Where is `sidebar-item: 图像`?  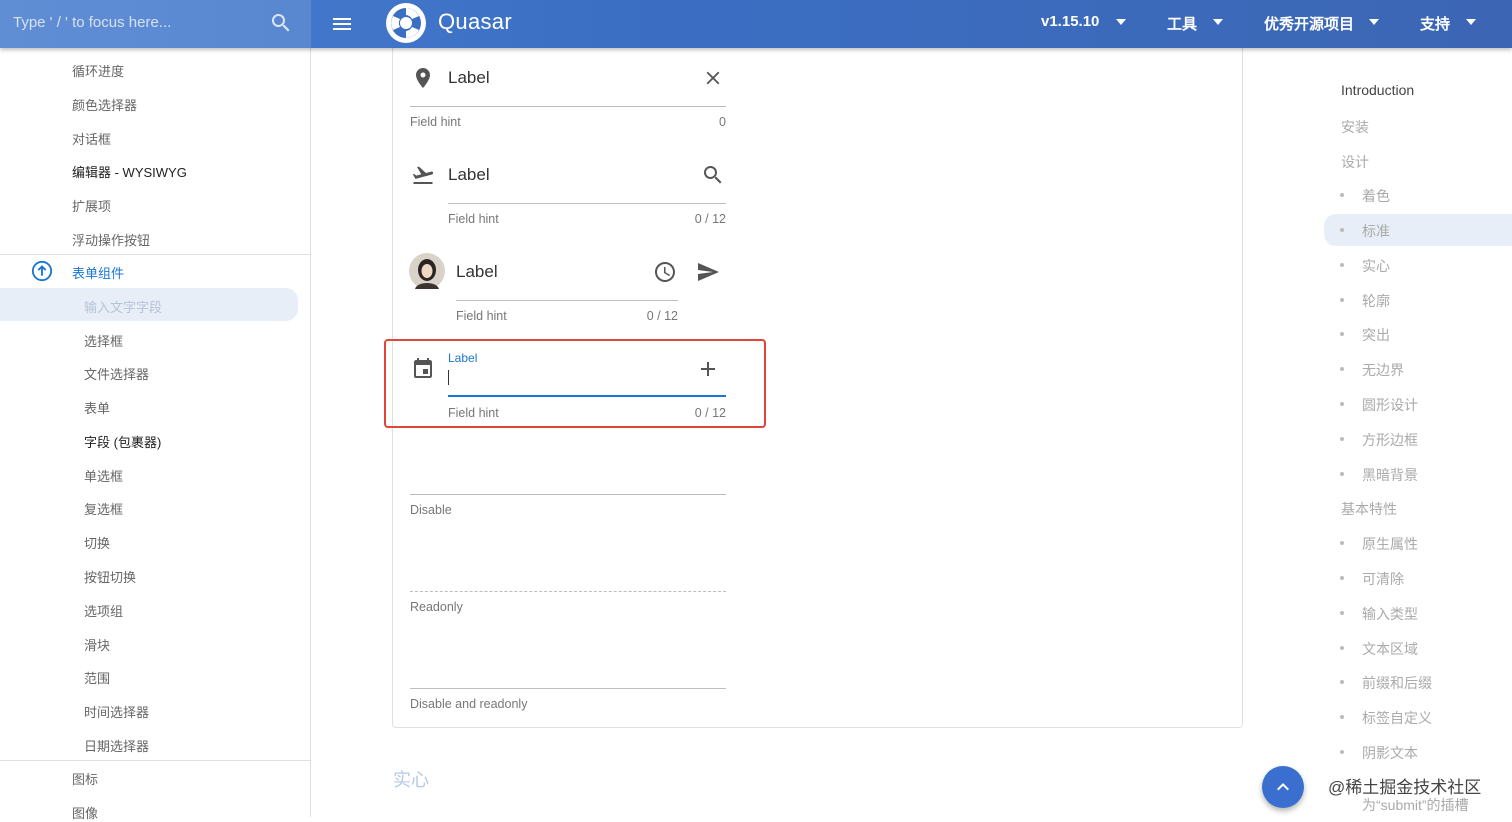 sidebar-item: 图像 is located at coordinates (85, 812).